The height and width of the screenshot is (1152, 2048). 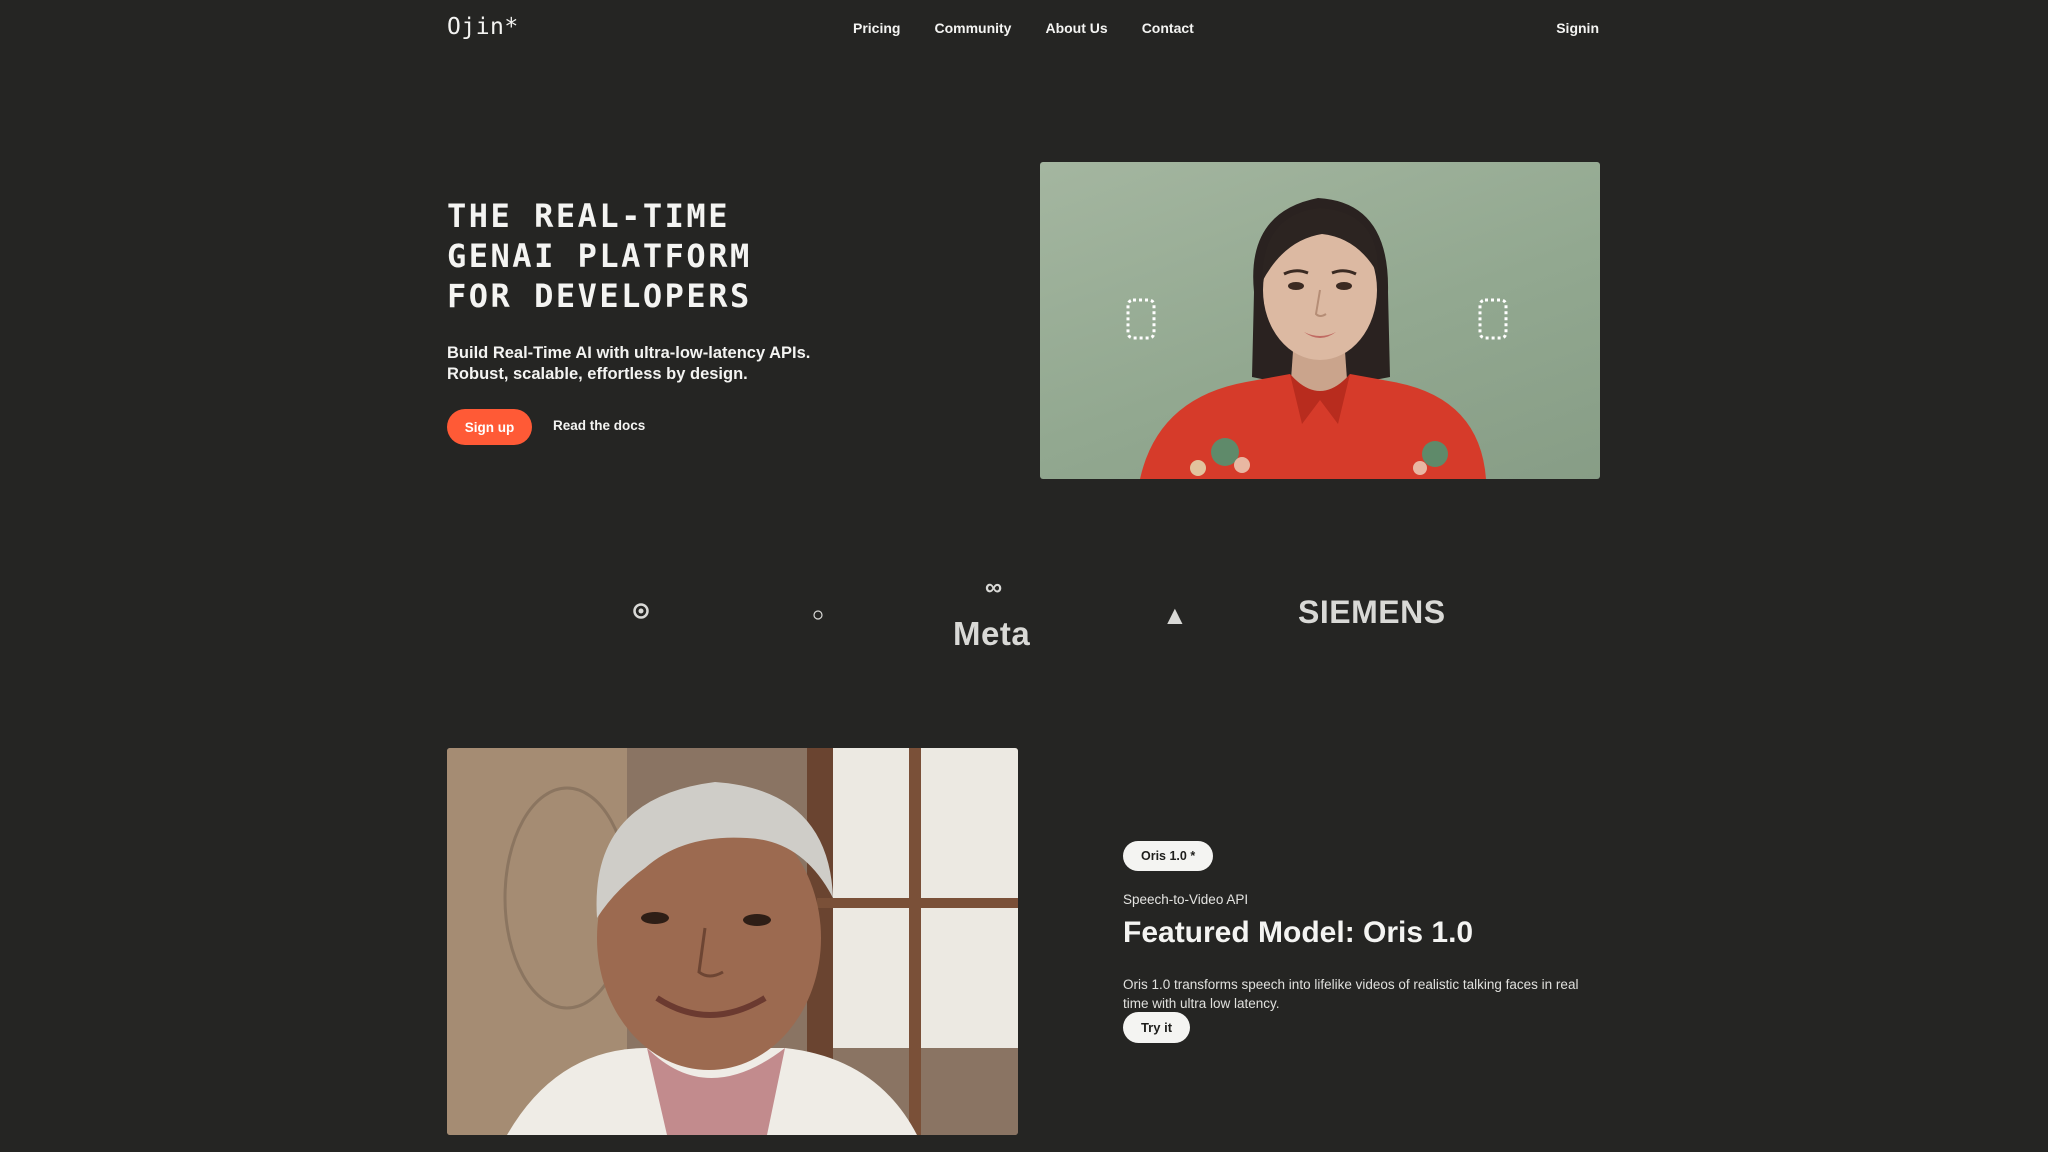 I want to click on hero-subtitle-line: Robust, scalable, effortless by design., so click(x=597, y=374).